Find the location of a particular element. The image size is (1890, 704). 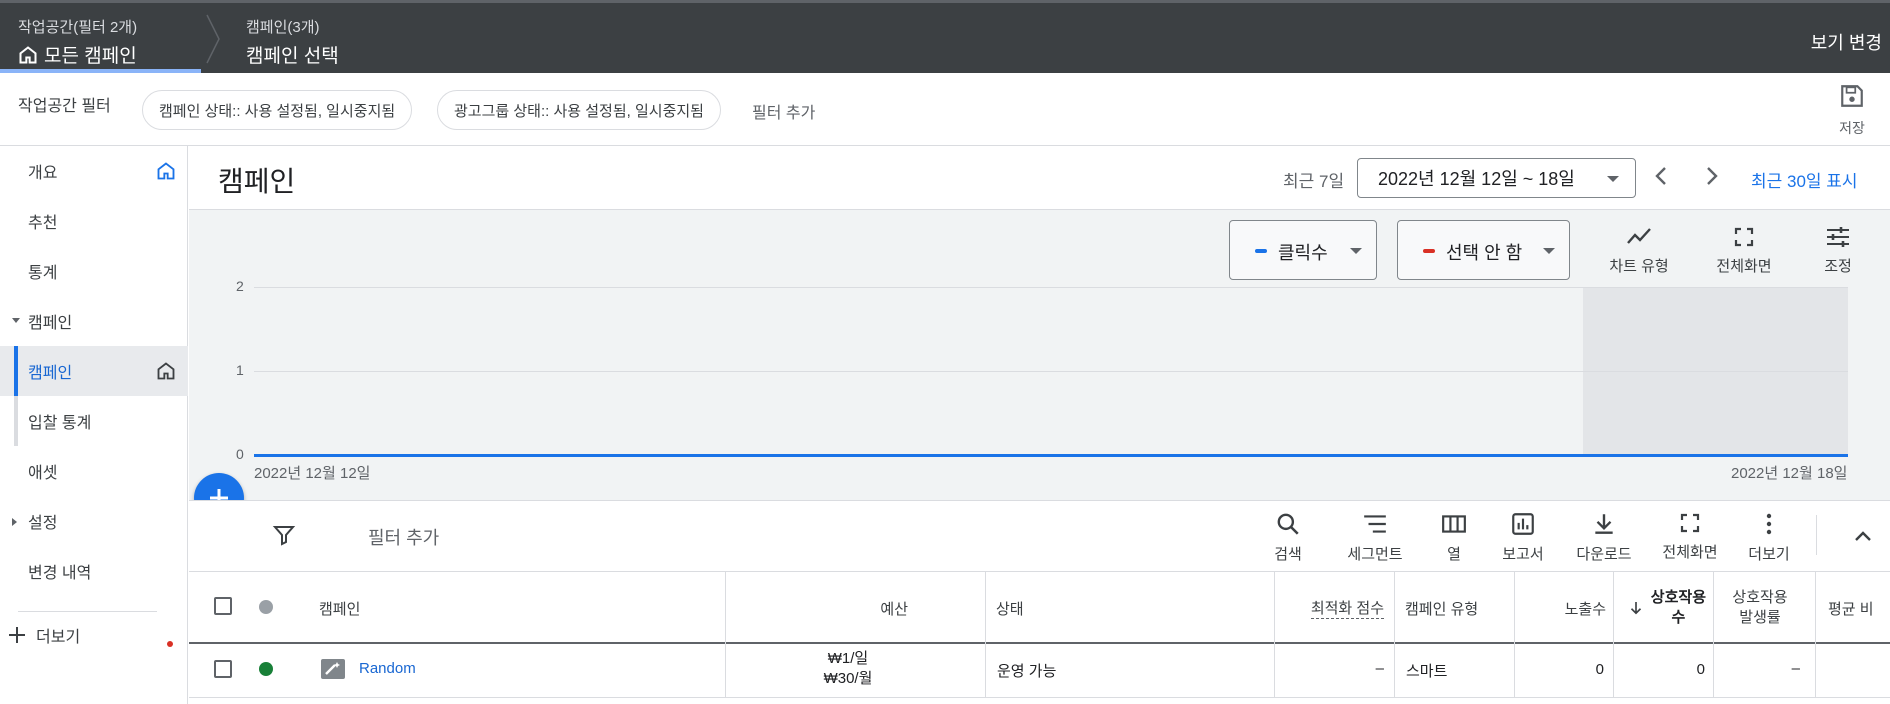

collapse-icon is located at coordinates (14, 522).